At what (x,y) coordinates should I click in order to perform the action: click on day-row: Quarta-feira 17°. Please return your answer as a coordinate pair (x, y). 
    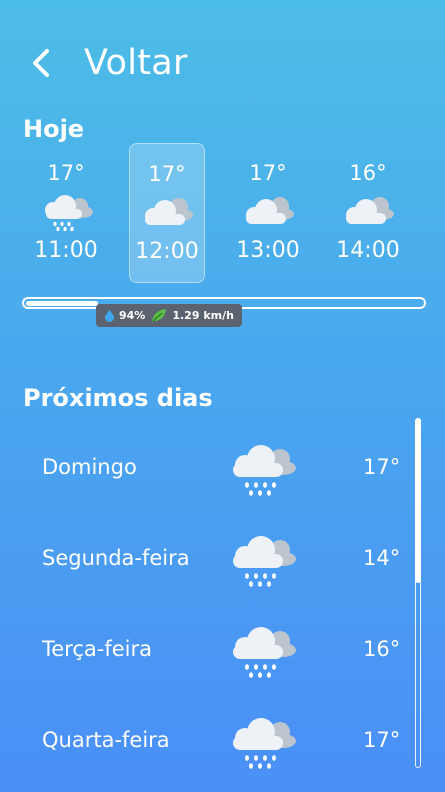
    Looking at the image, I should click on (215, 738).